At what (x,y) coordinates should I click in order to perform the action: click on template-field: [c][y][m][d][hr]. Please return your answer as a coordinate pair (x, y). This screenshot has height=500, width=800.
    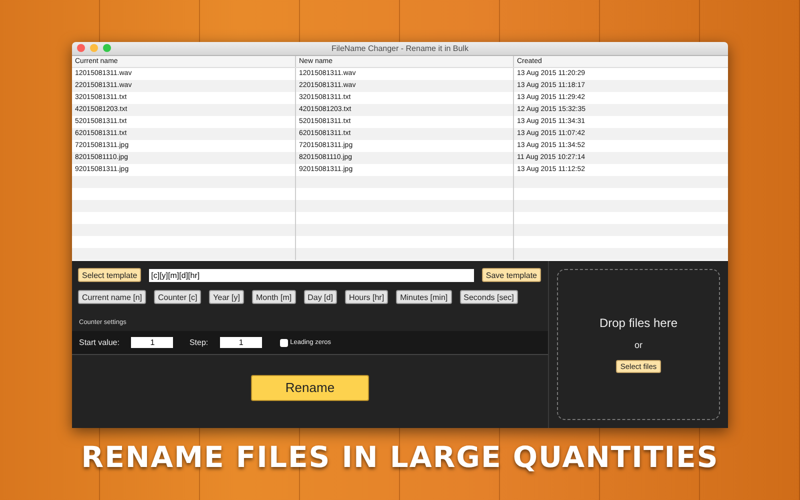
    Looking at the image, I should click on (311, 275).